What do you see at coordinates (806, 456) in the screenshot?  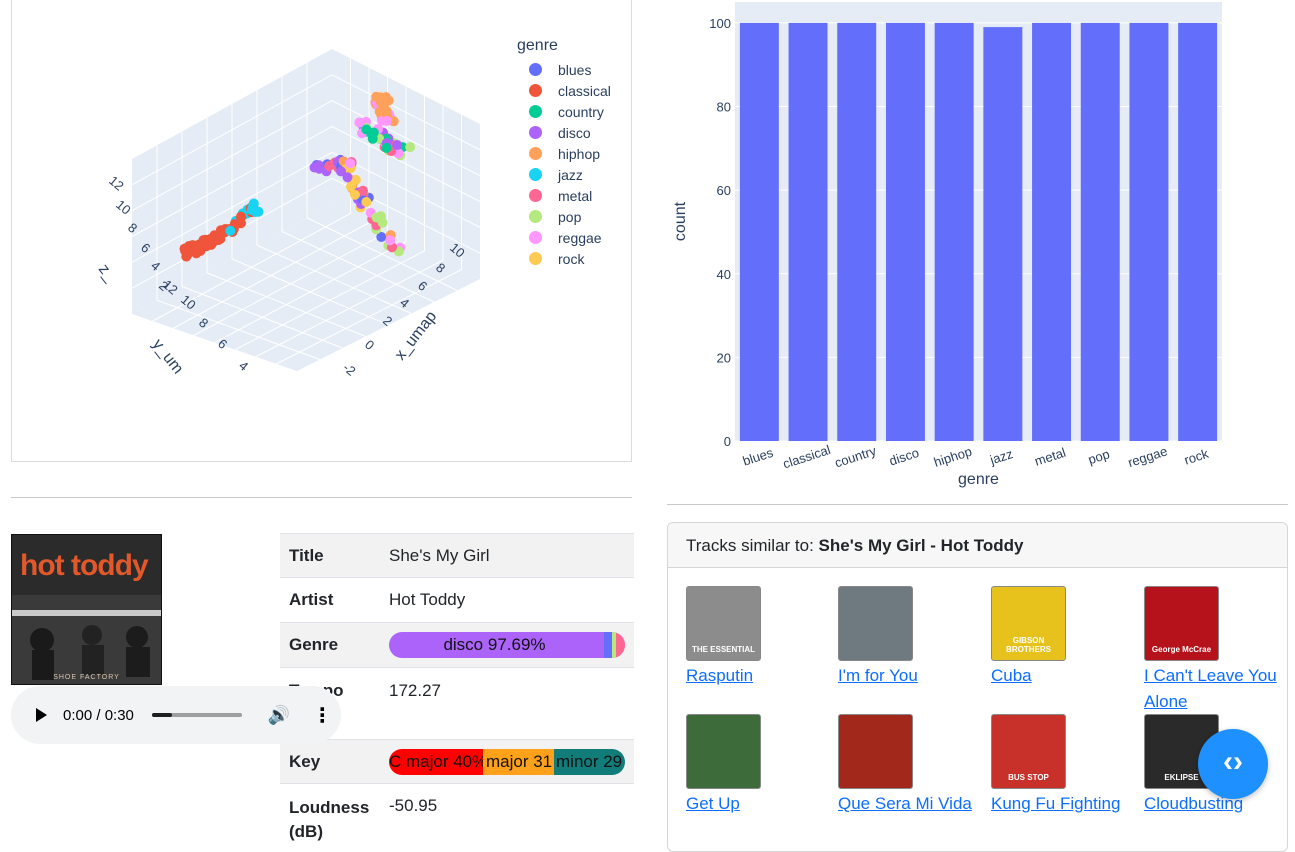 I see `x-tick-label: classical` at bounding box center [806, 456].